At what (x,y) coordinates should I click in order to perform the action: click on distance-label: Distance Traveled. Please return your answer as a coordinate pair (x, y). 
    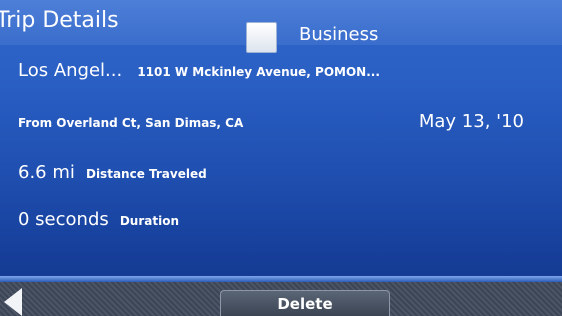
    Looking at the image, I should click on (146, 174).